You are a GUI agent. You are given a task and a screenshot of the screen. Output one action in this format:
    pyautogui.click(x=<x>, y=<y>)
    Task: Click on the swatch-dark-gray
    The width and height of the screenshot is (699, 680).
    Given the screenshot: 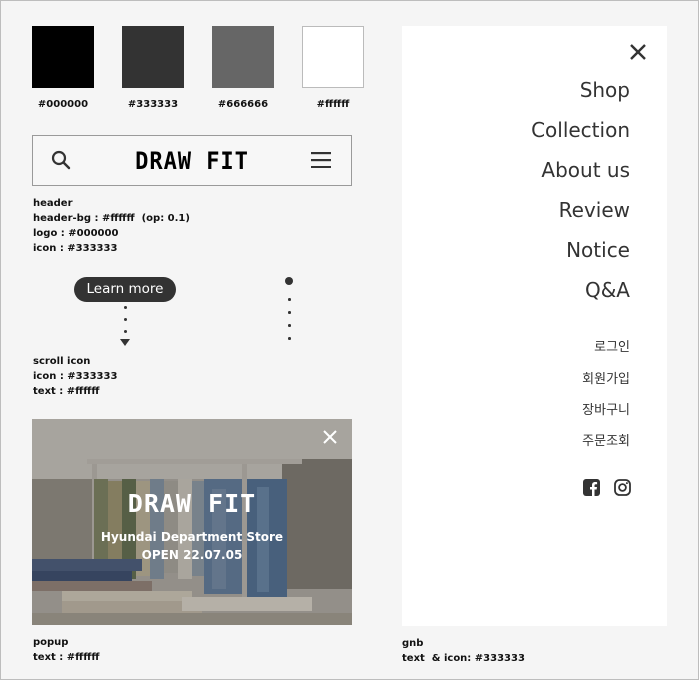 What is the action you would take?
    pyautogui.click(x=153, y=57)
    